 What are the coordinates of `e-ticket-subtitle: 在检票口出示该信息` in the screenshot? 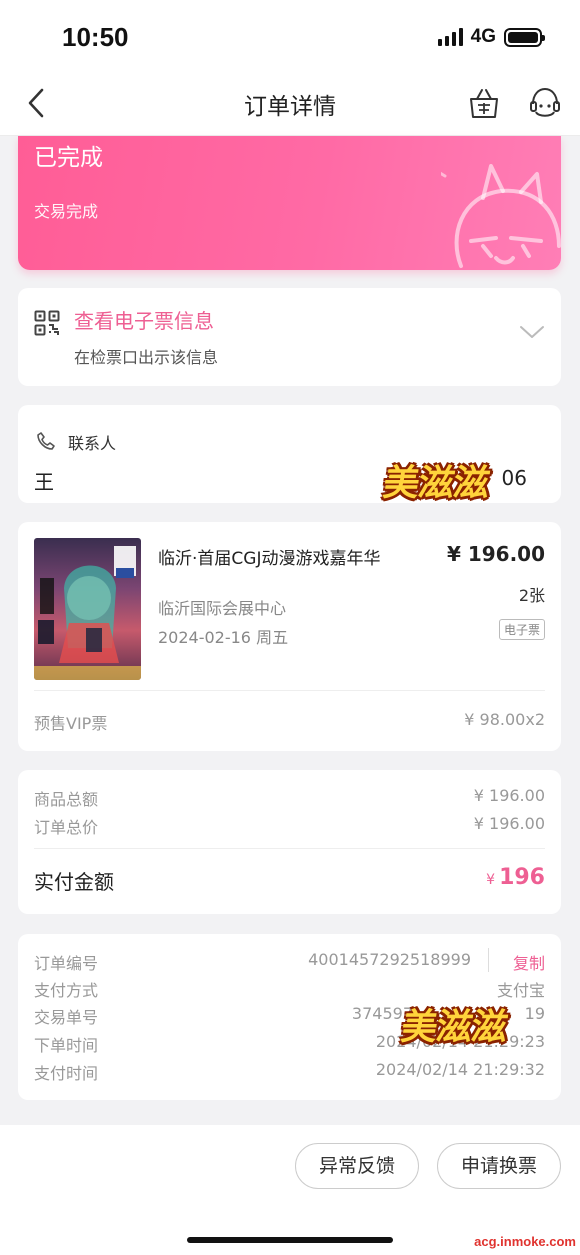 It's located at (146, 357).